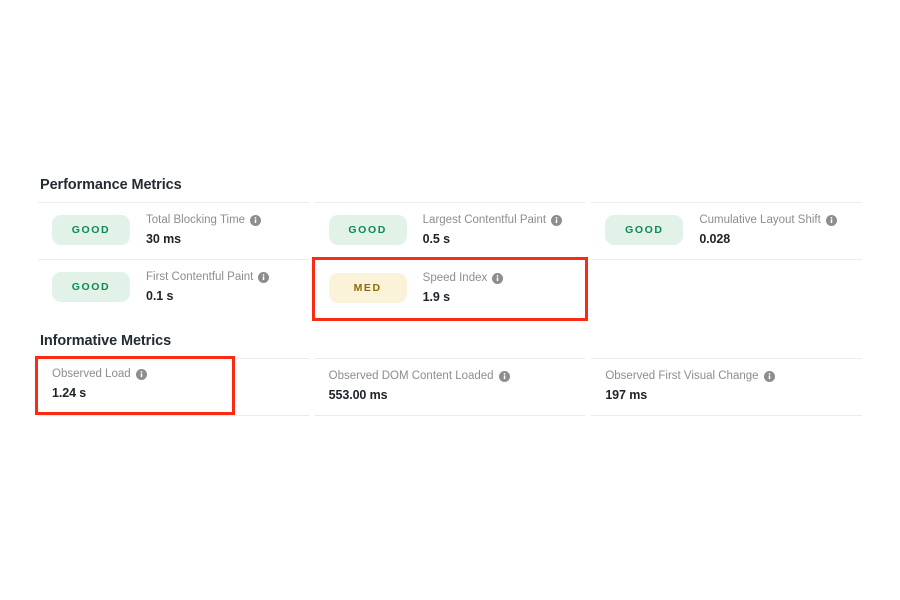 The width and height of the screenshot is (900, 600). What do you see at coordinates (200, 276) in the screenshot?
I see `metric-label: First Contentful Paint` at bounding box center [200, 276].